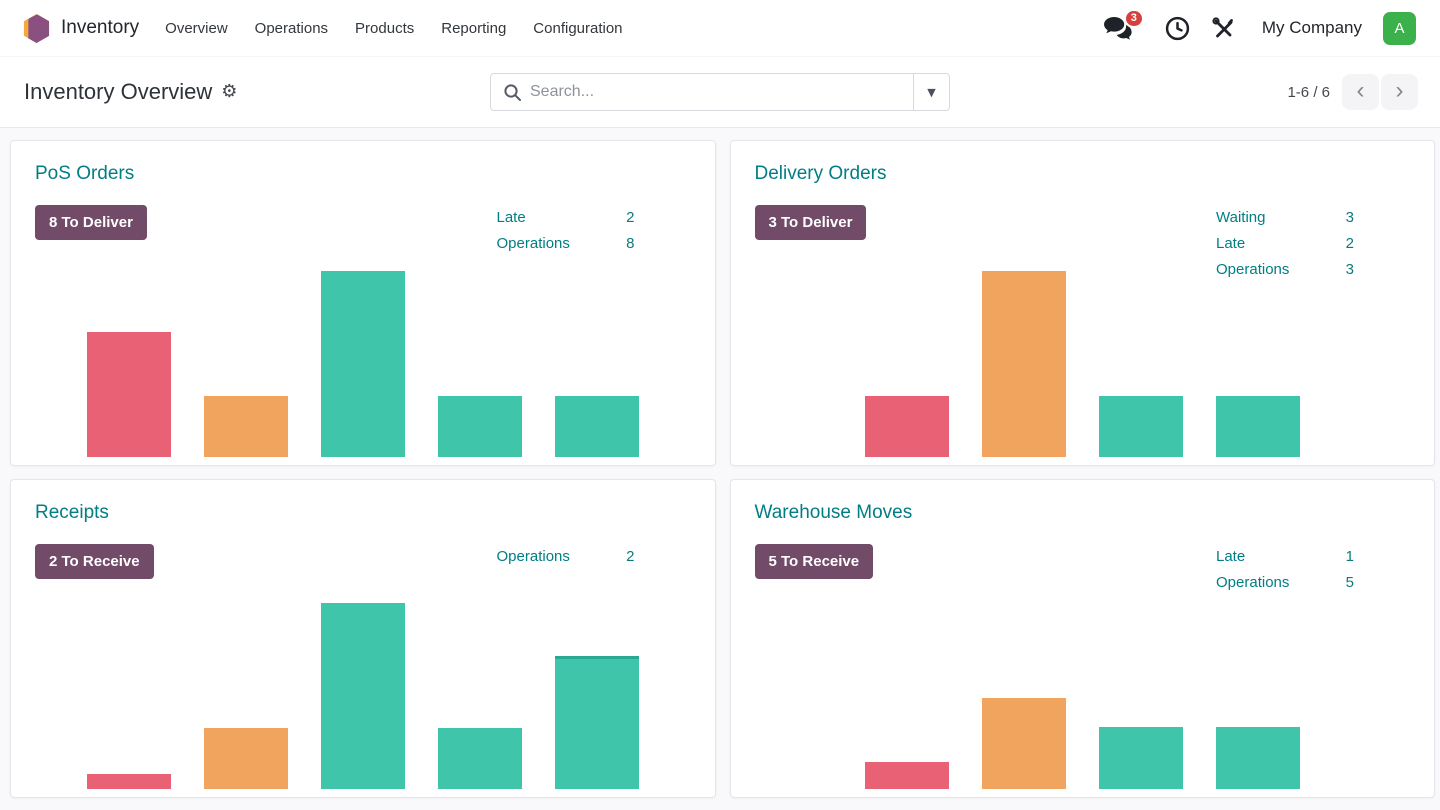 Image resolution: width=1440 pixels, height=810 pixels. I want to click on search-icon, so click(512, 92).